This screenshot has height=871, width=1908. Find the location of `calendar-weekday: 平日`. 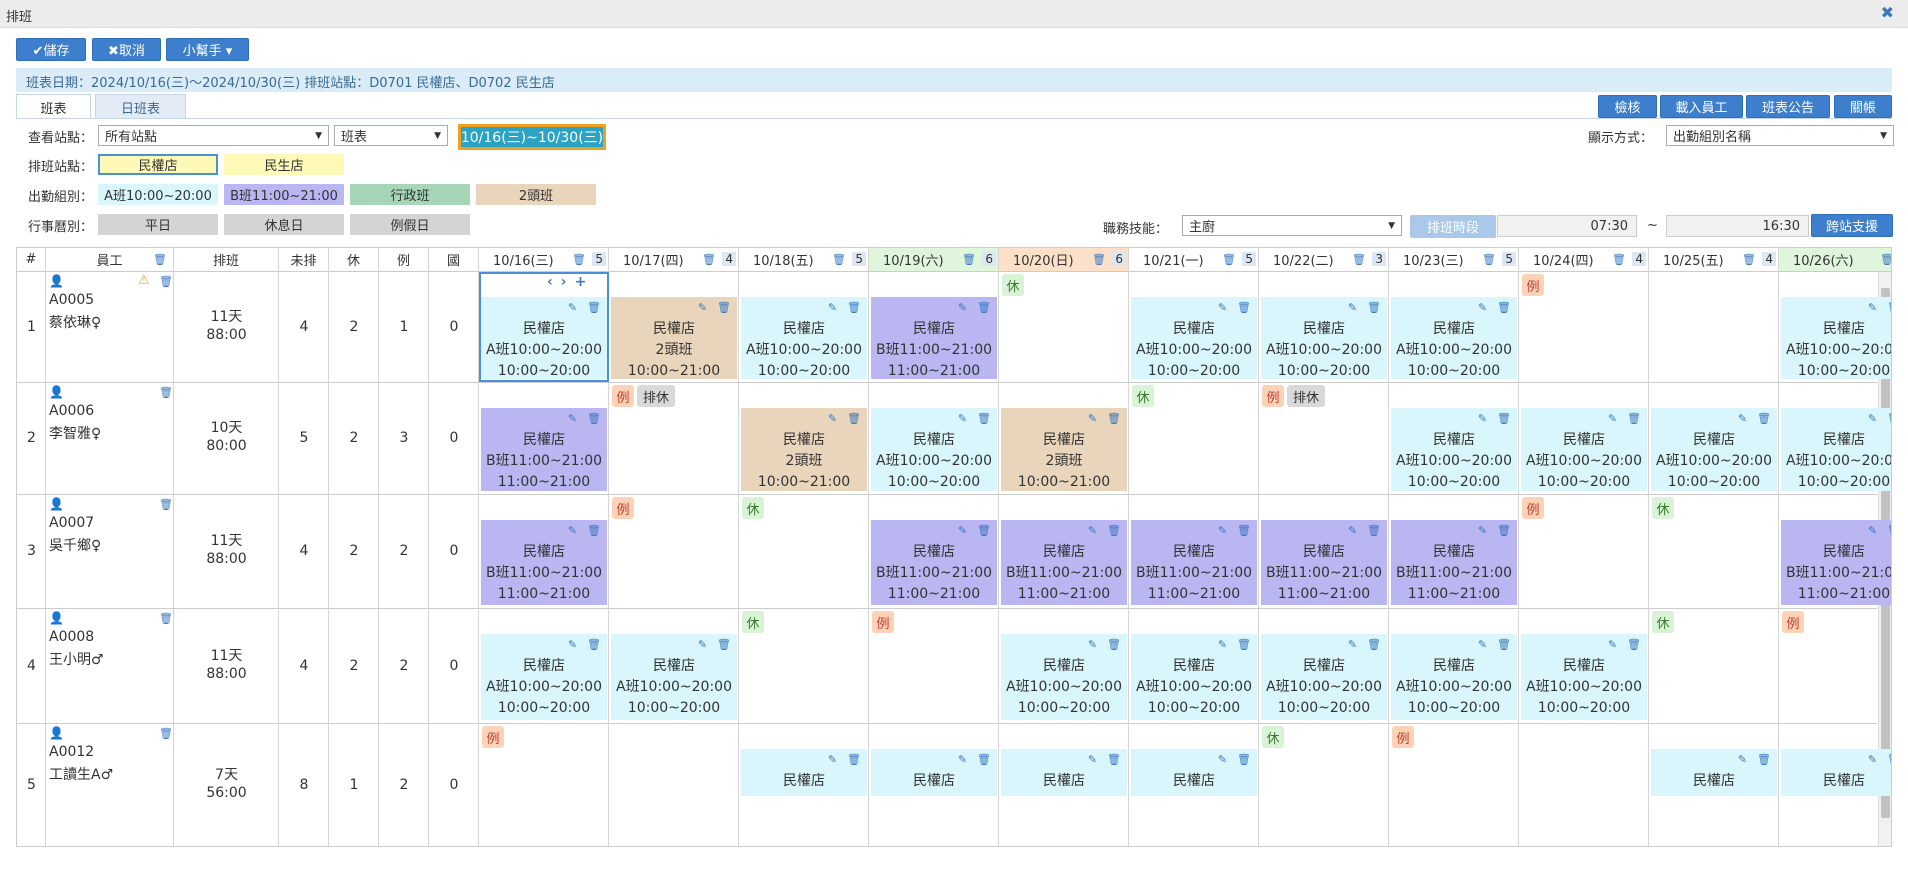

calendar-weekday: 平日 is located at coordinates (158, 224).